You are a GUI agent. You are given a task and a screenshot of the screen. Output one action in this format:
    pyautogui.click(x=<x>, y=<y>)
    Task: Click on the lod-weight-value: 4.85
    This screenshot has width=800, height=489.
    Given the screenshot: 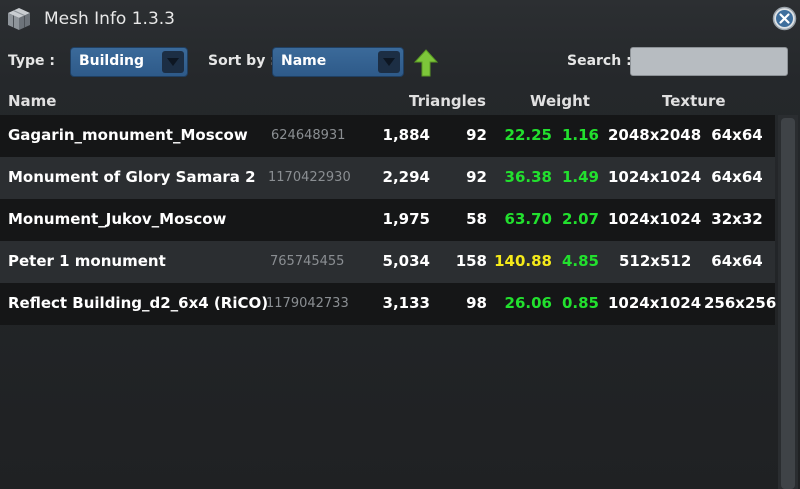 What is the action you would take?
    pyautogui.click(x=580, y=261)
    